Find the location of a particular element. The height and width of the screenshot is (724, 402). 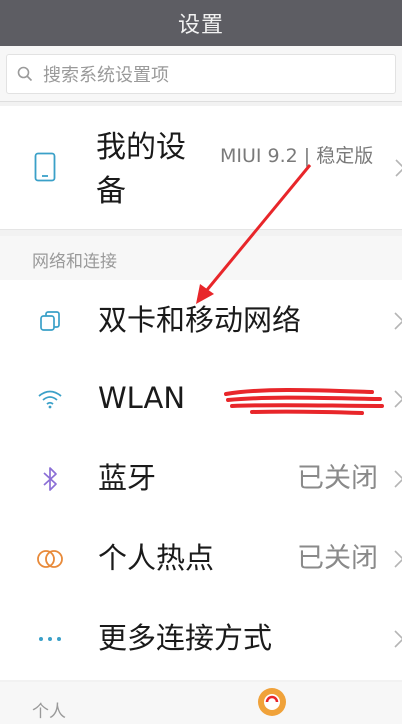

list-item-label: 蓝牙 is located at coordinates (127, 478).